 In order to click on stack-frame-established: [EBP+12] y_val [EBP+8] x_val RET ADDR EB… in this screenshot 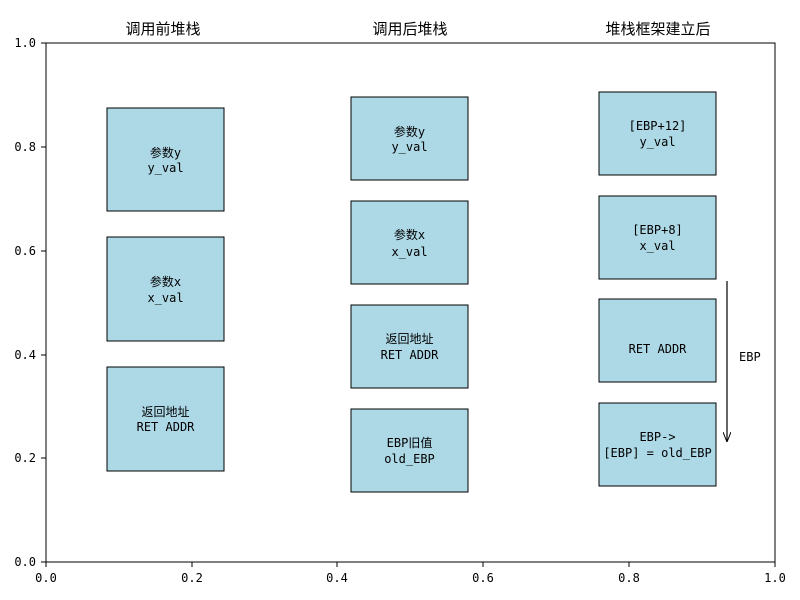, I will do `click(657, 289)`.